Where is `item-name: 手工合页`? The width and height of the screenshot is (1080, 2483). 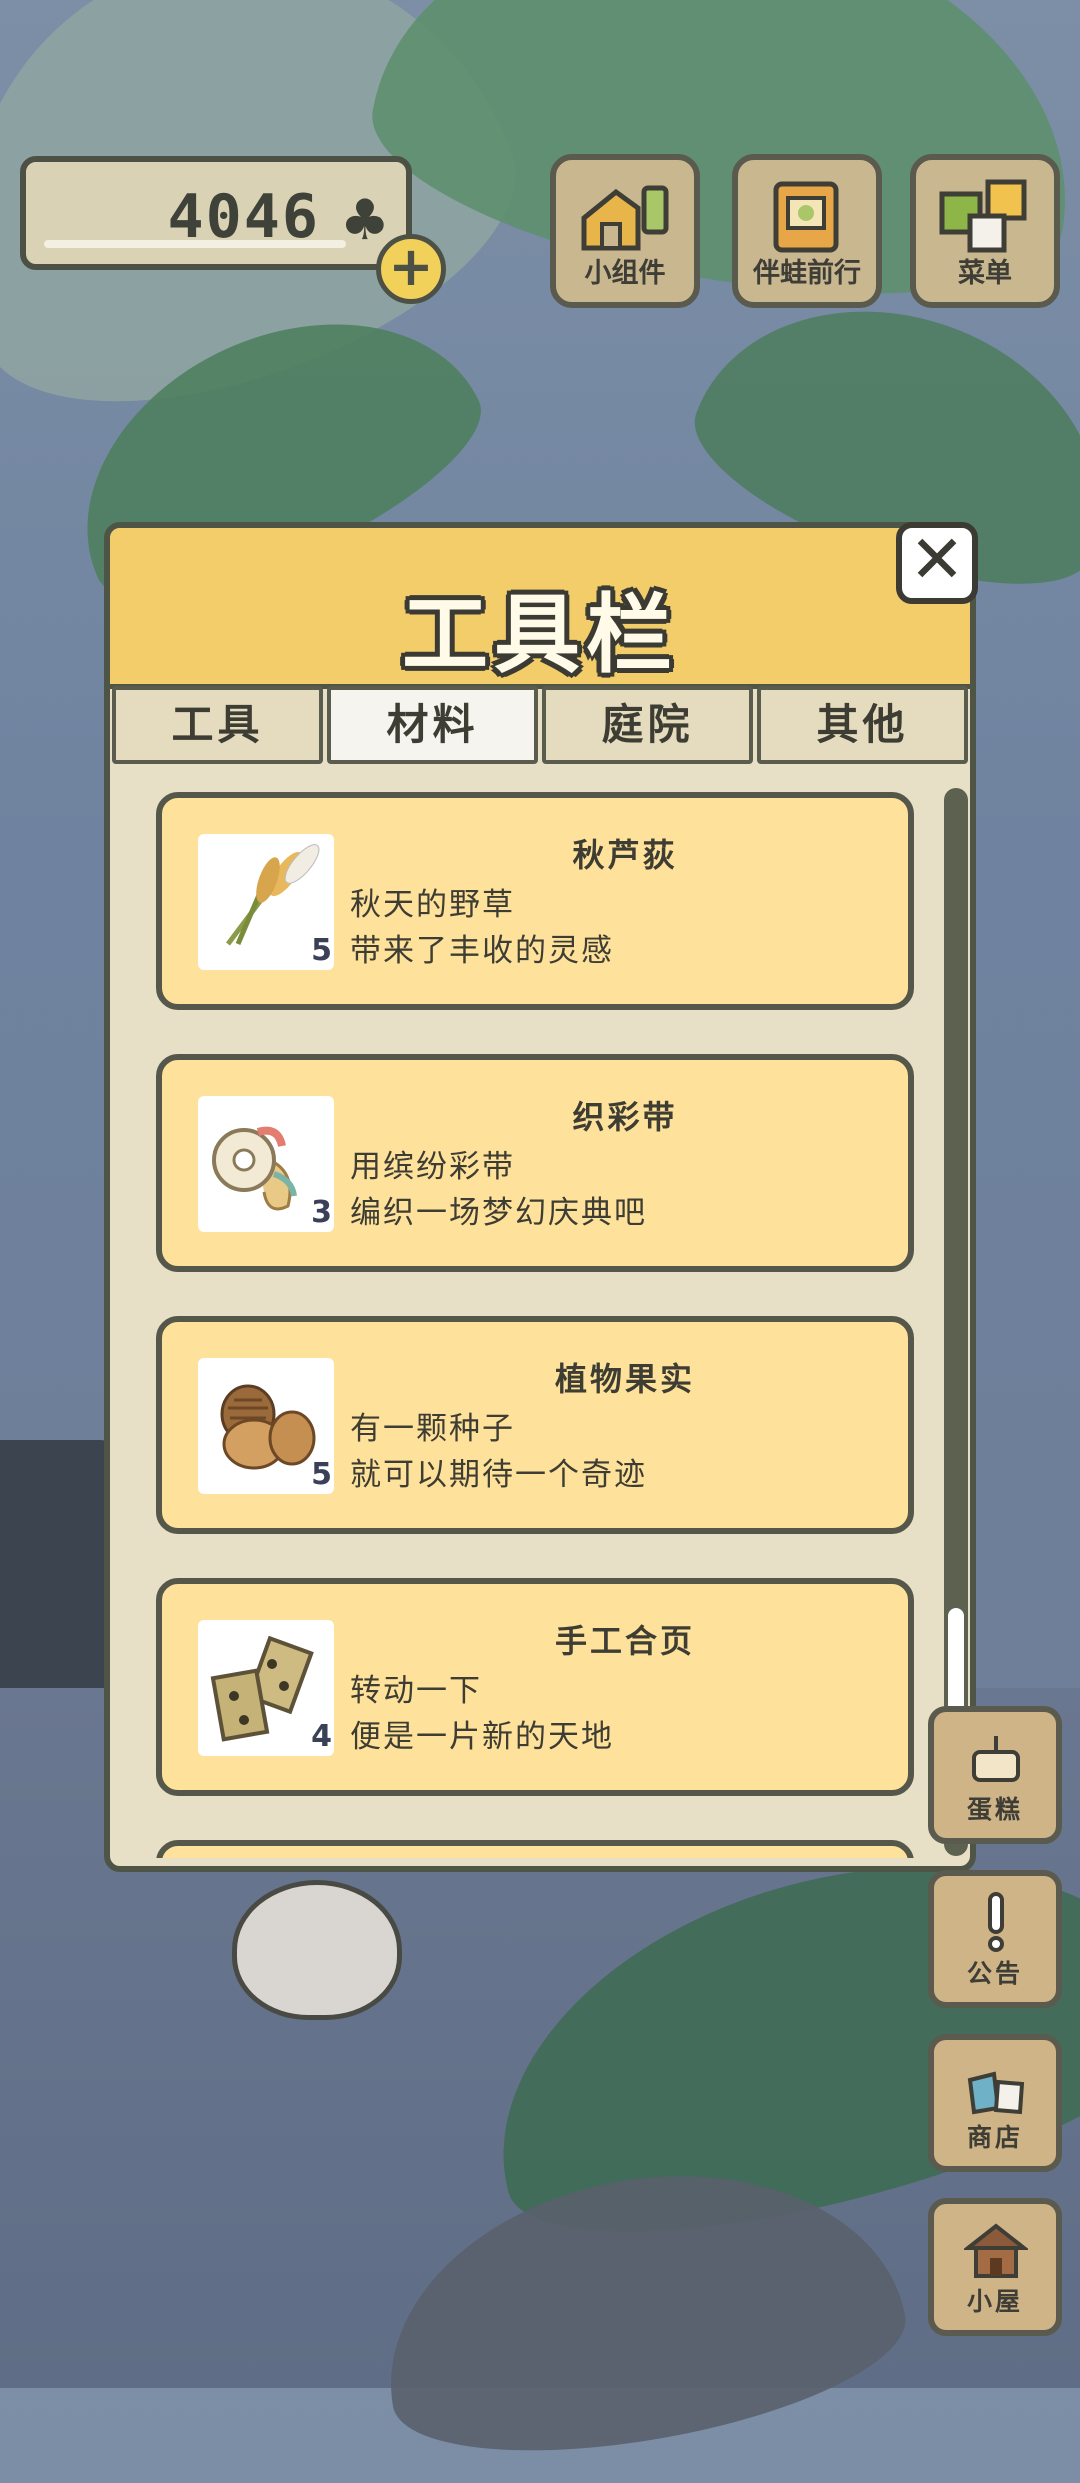 item-name: 手工合页 is located at coordinates (624, 1641).